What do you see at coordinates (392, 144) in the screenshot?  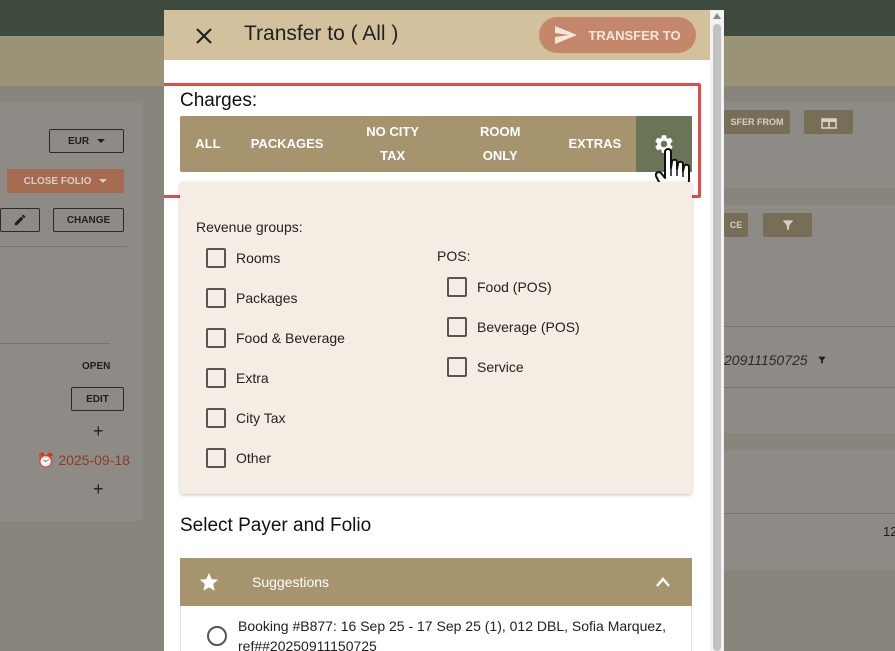 I see `tab-no-city-tax: NO CITY TAX` at bounding box center [392, 144].